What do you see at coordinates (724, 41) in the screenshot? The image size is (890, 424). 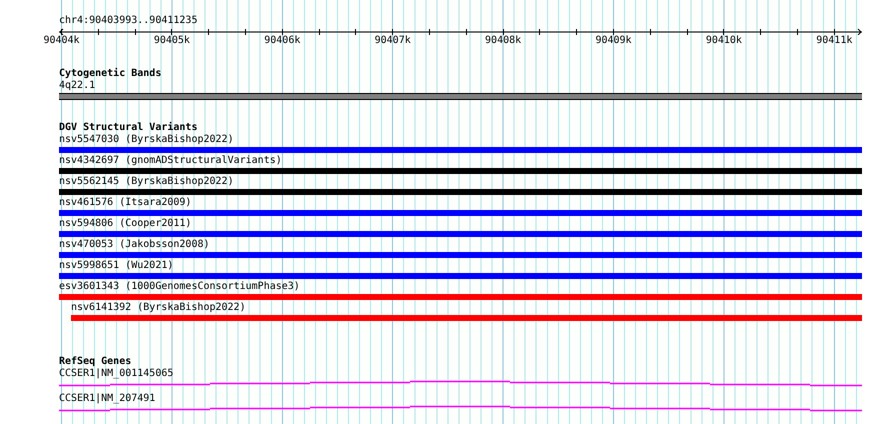 I see `axis-tick-label: 90410k` at bounding box center [724, 41].